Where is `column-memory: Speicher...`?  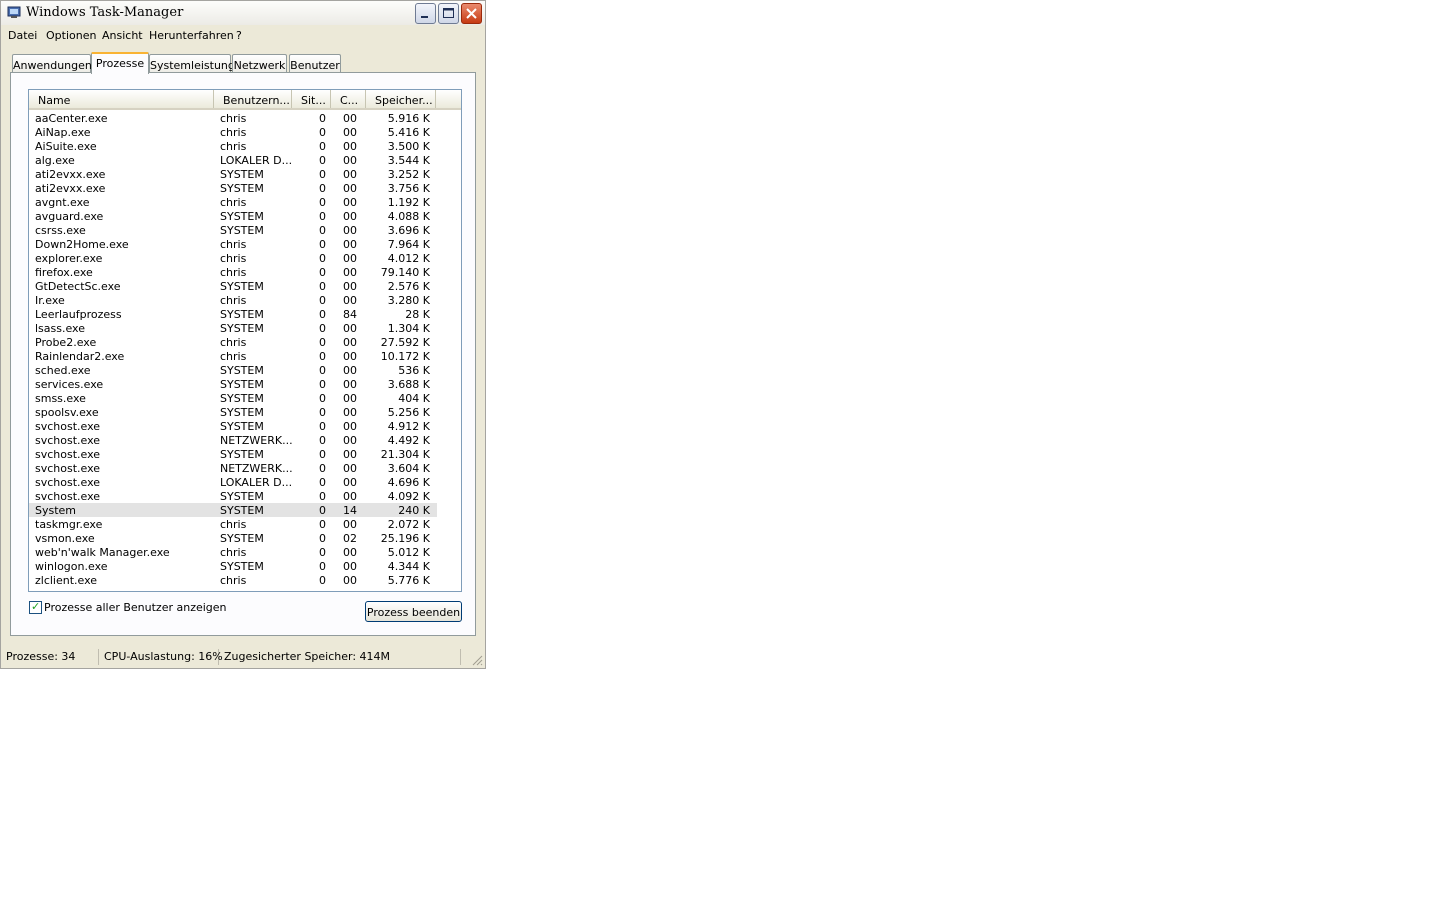
column-memory: Speicher... is located at coordinates (401, 99).